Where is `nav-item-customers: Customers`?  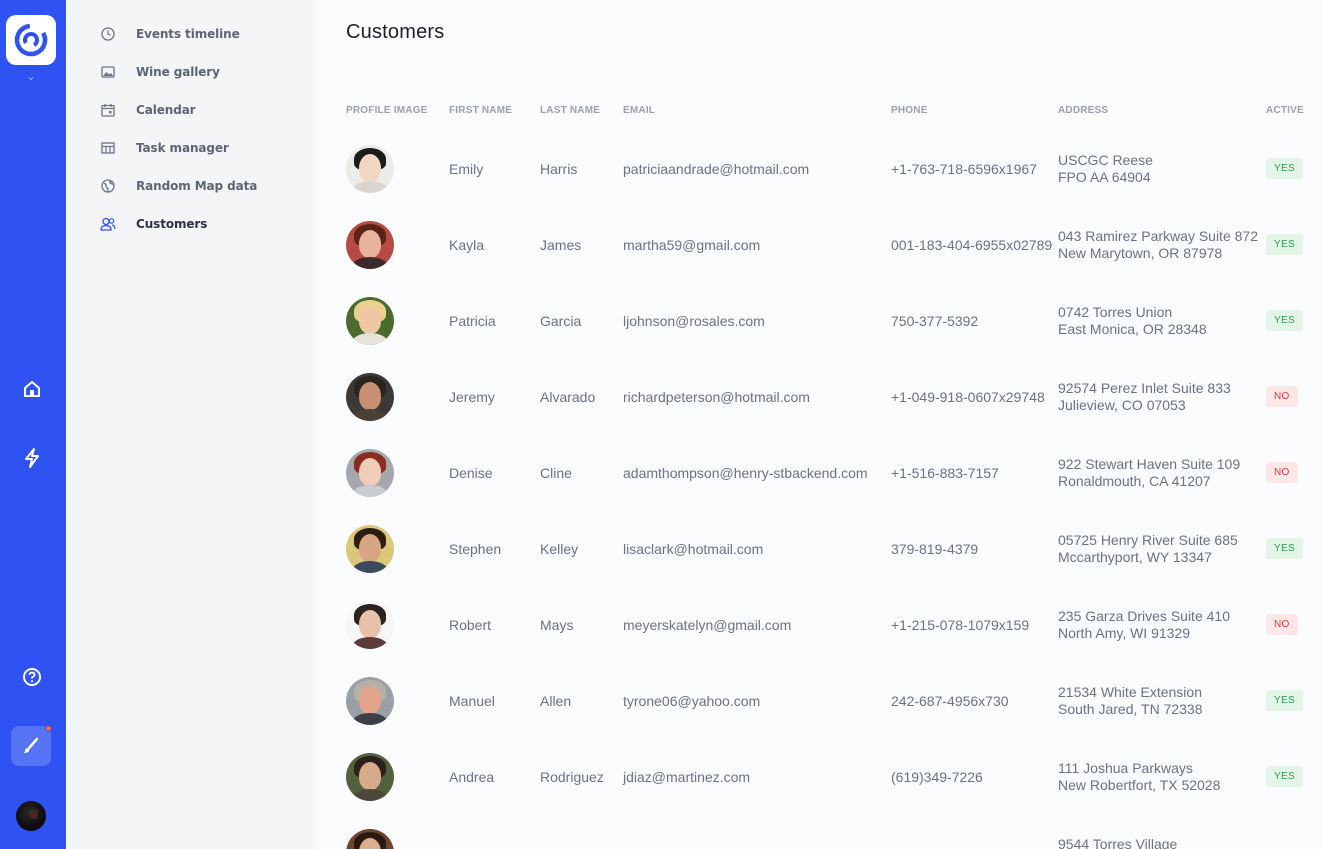 nav-item-customers: Customers is located at coordinates (153, 224).